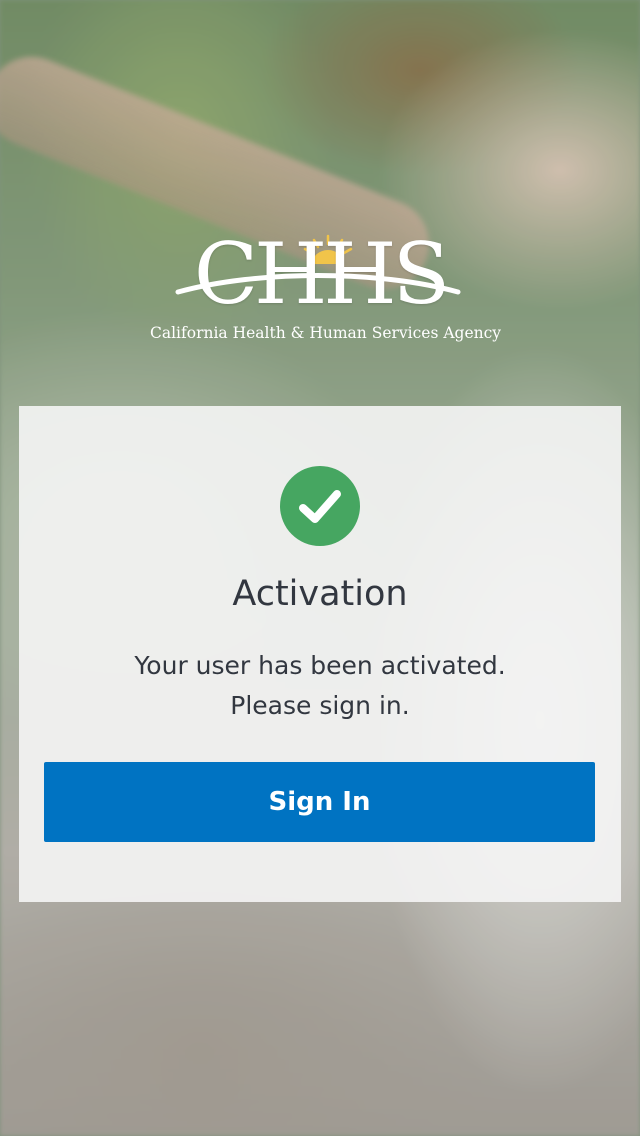 Image resolution: width=640 pixels, height=1136 pixels. Describe the element at coordinates (320, 594) in the screenshot. I see `activation-title: Activation` at that location.